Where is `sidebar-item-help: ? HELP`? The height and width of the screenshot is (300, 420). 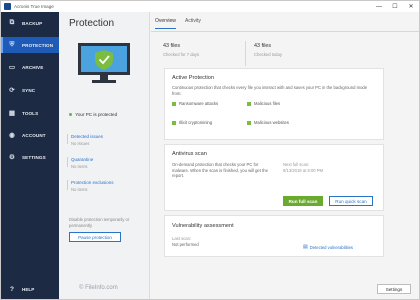 sidebar-item-help: ? HELP is located at coordinates (30, 289).